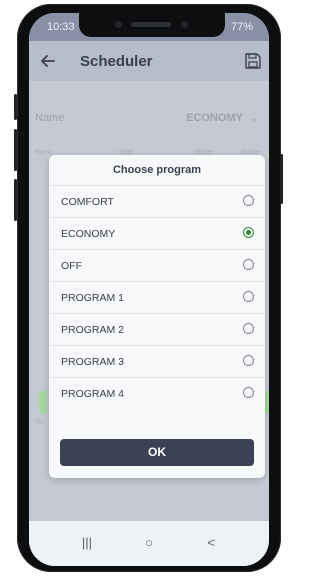 The image size is (320, 578). Describe the element at coordinates (50, 118) in the screenshot. I see `name-label: Name` at that location.